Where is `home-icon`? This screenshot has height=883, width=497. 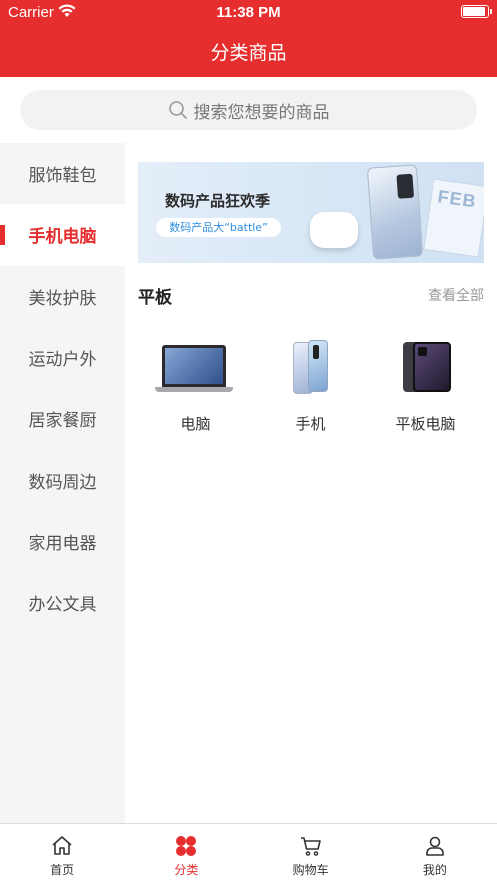 home-icon is located at coordinates (62, 845).